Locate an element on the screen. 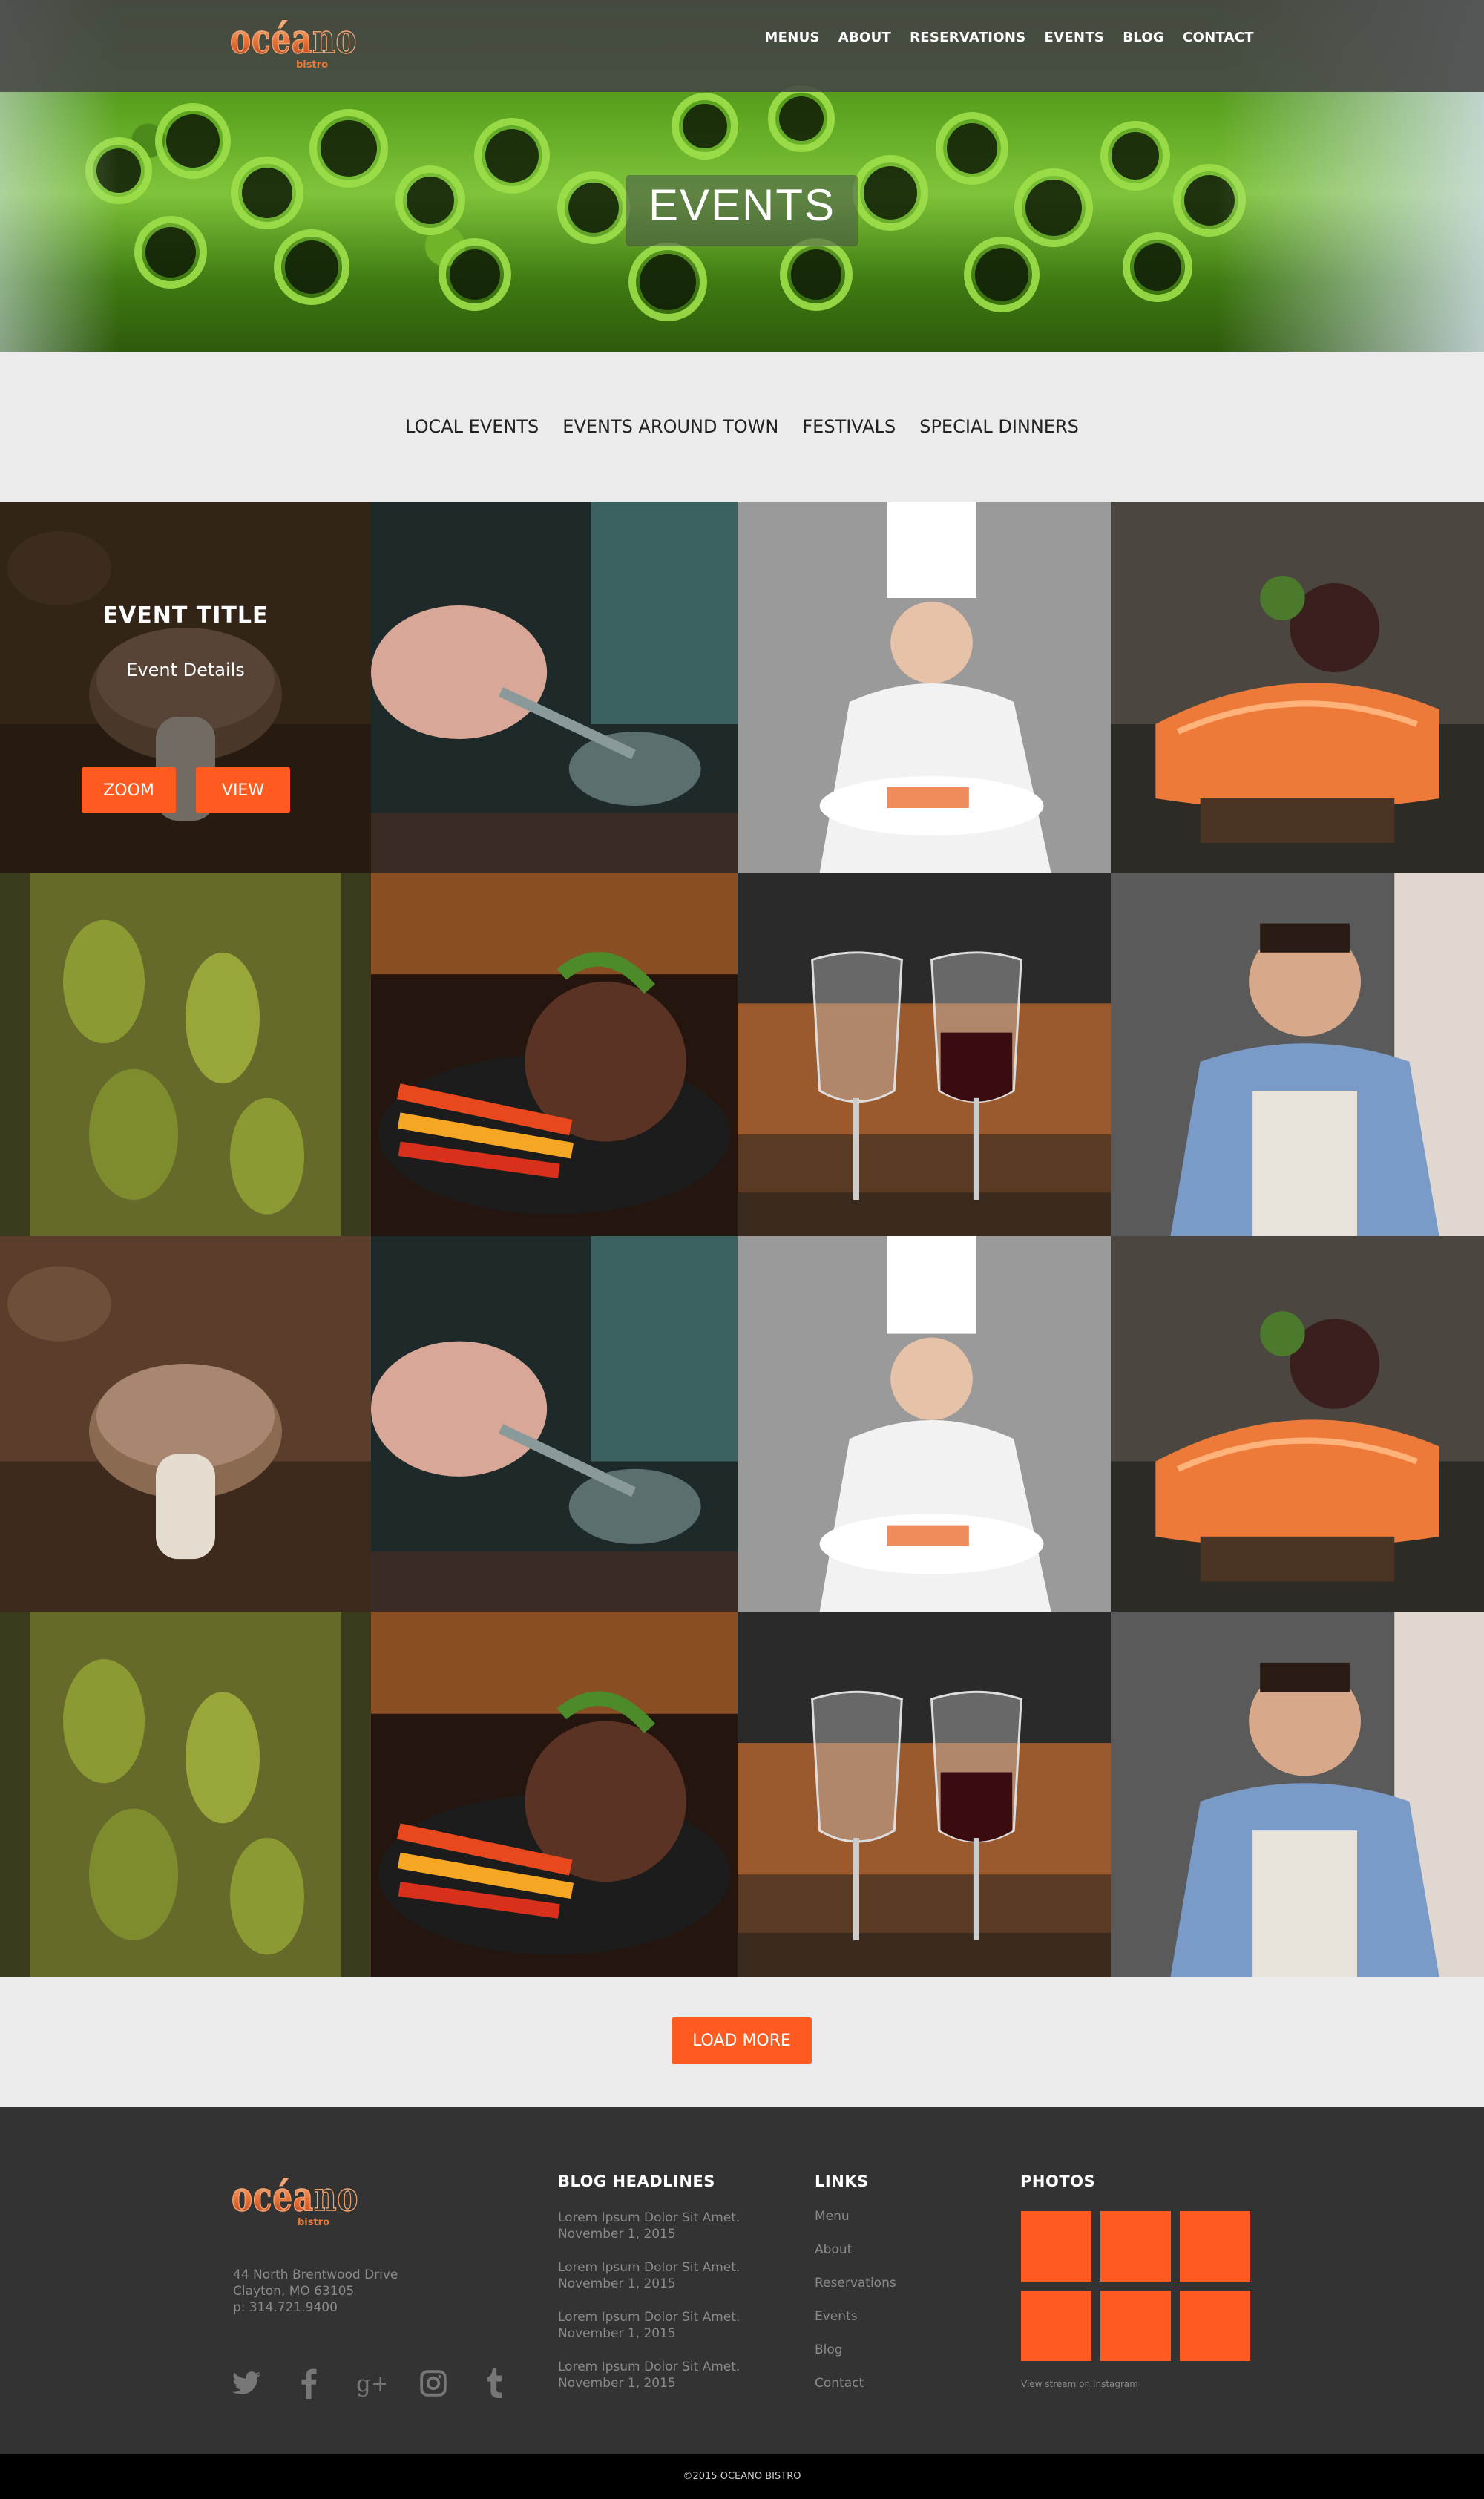 This screenshot has height=2499, width=1484. footer-logo: océano bistro is located at coordinates (295, 2203).